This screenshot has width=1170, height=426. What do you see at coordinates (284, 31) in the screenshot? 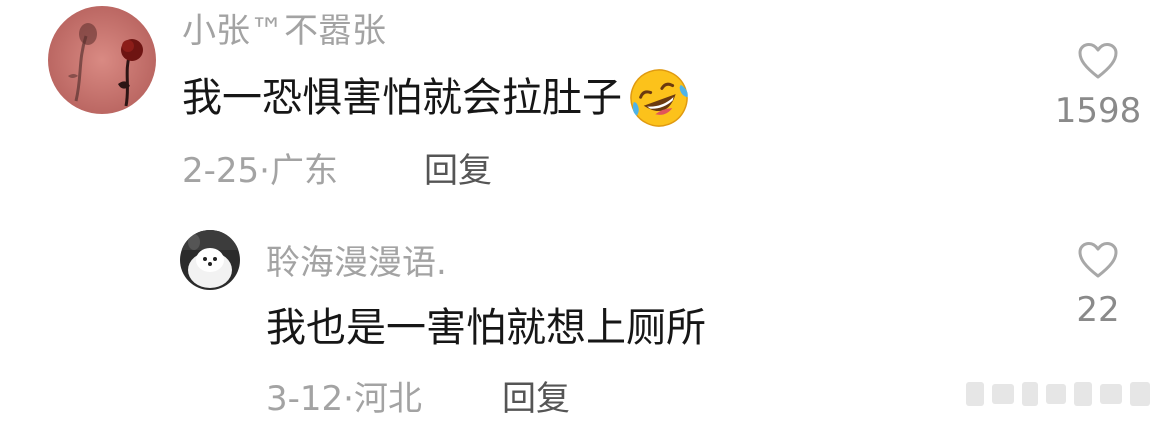
I see `comment-username: 小张™不嚣张` at bounding box center [284, 31].